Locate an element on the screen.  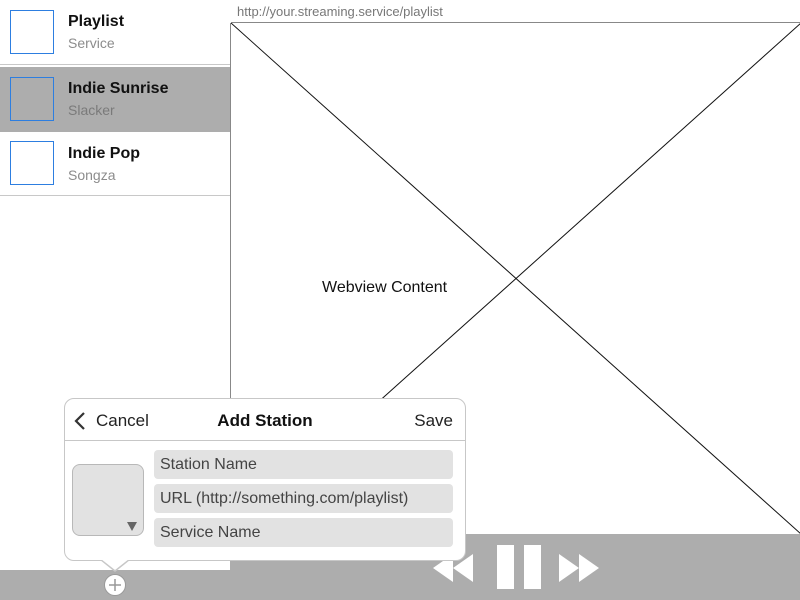
plus-icon is located at coordinates (115, 585).